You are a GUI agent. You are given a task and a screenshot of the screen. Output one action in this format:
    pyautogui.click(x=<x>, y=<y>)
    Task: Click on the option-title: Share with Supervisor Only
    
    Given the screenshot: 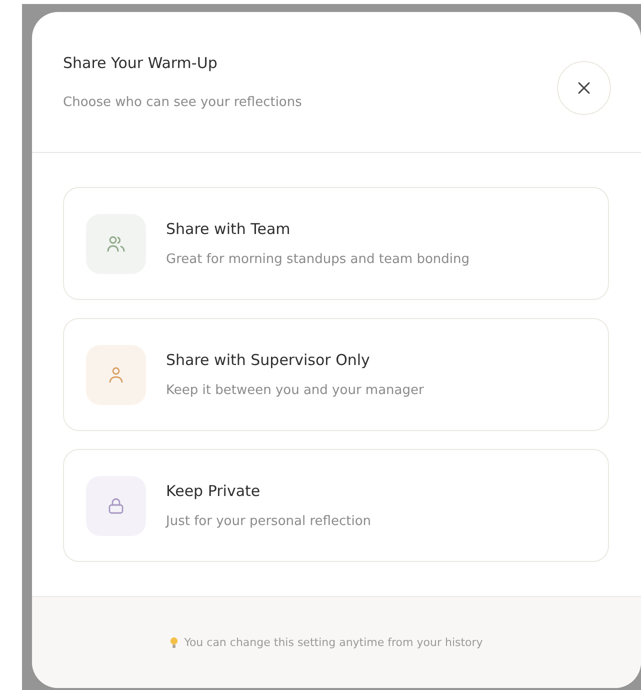 What is the action you would take?
    pyautogui.click(x=268, y=360)
    